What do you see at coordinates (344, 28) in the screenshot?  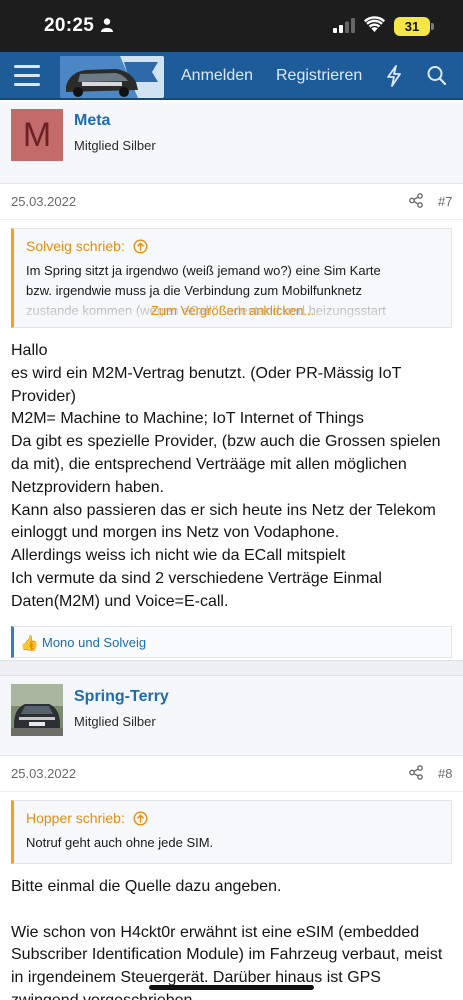 I see `signal-icon` at bounding box center [344, 28].